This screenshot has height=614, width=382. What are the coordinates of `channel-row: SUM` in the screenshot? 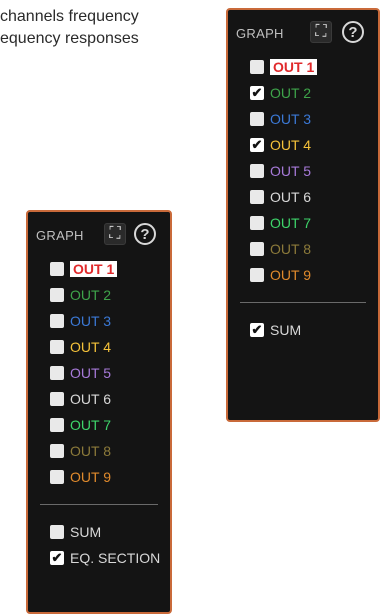 It's located at (99, 532).